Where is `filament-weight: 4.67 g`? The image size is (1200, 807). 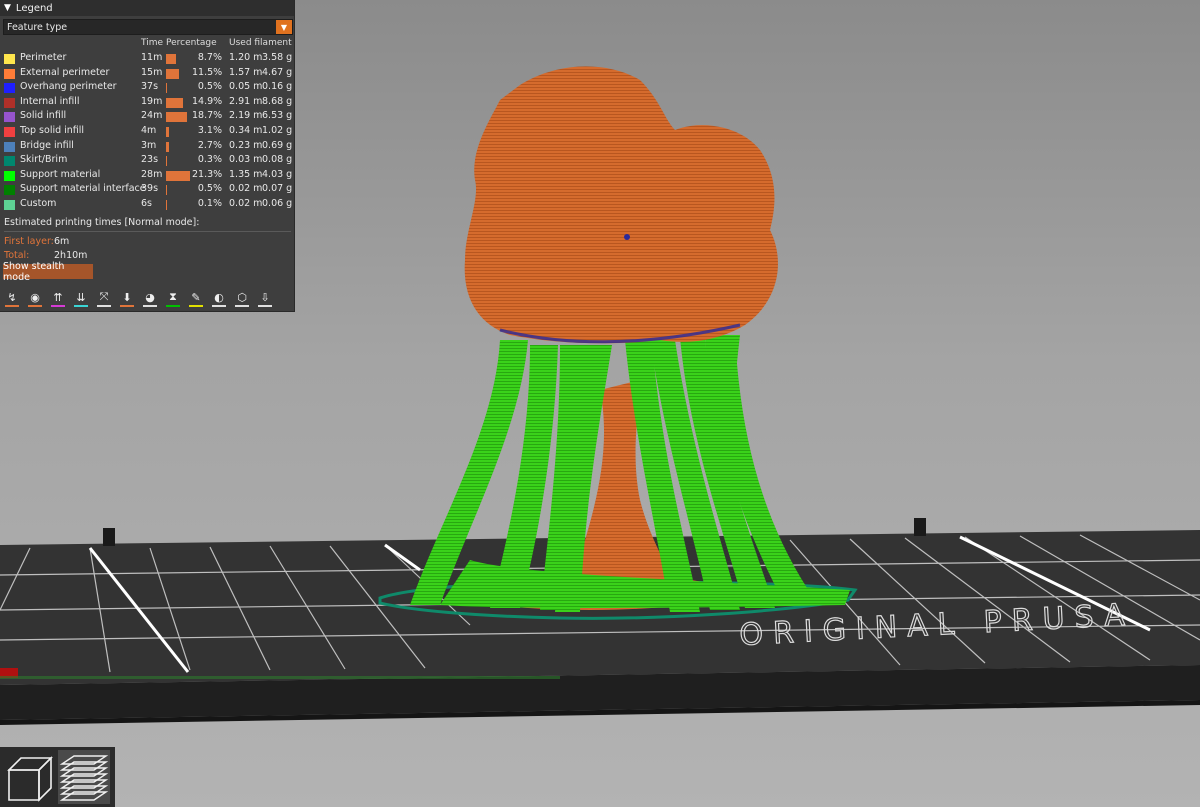
filament-weight: 4.67 g is located at coordinates (277, 72).